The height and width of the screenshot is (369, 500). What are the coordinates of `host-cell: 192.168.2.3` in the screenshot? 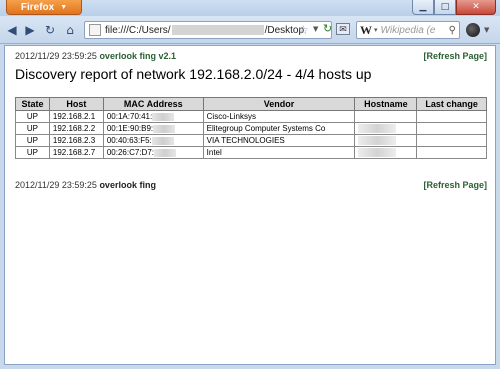 It's located at (76, 140).